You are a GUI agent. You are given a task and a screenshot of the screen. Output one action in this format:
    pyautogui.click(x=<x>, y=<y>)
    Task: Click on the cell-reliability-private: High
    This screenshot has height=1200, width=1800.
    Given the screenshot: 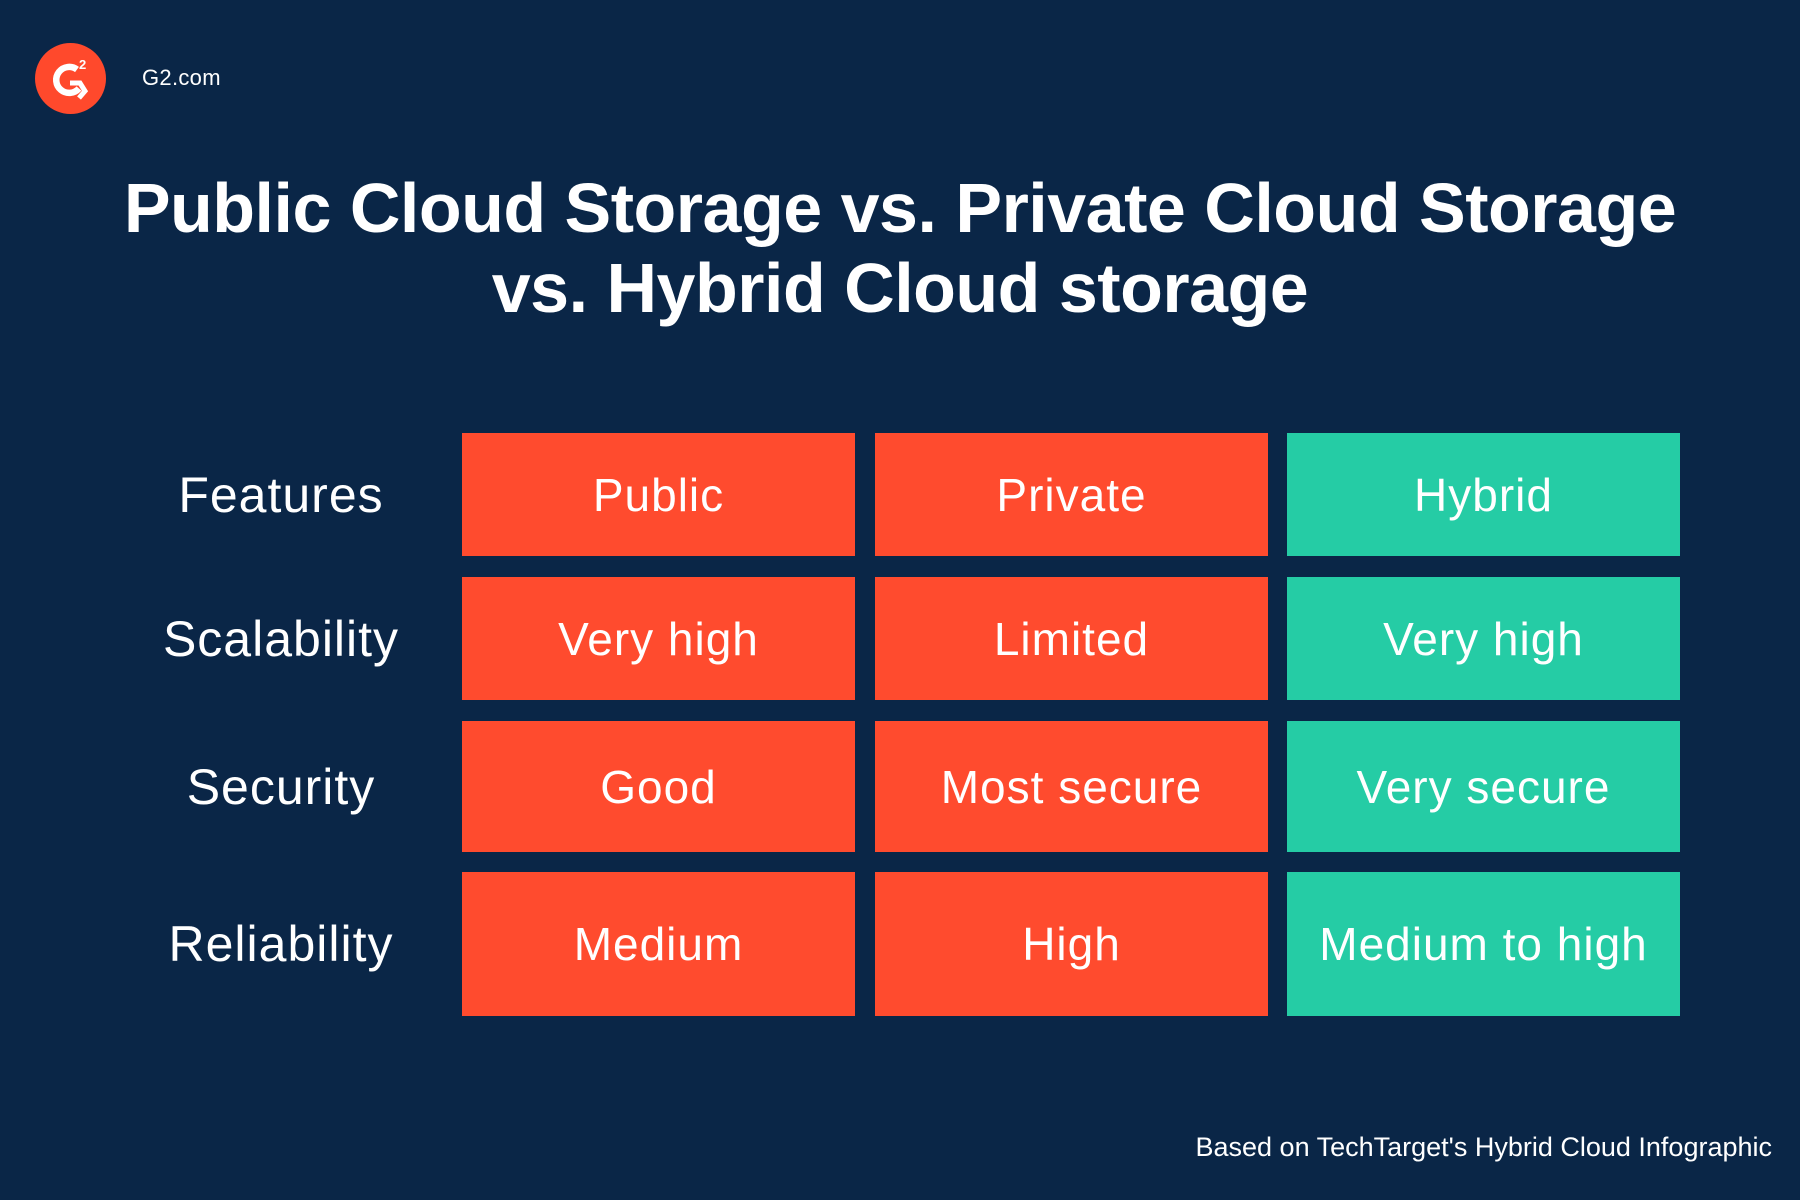 What is the action you would take?
    pyautogui.click(x=1071, y=944)
    